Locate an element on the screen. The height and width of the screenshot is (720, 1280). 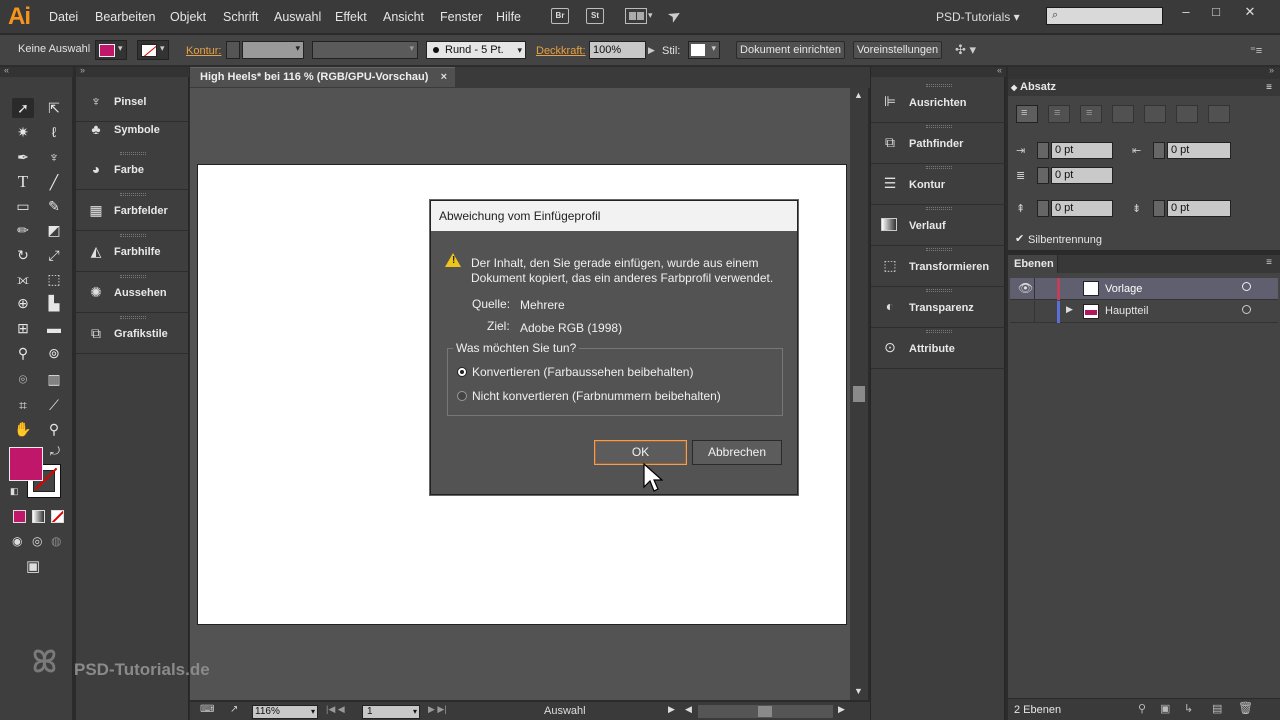
arrange-icon: ✣ ▾ is located at coordinates (965, 50).